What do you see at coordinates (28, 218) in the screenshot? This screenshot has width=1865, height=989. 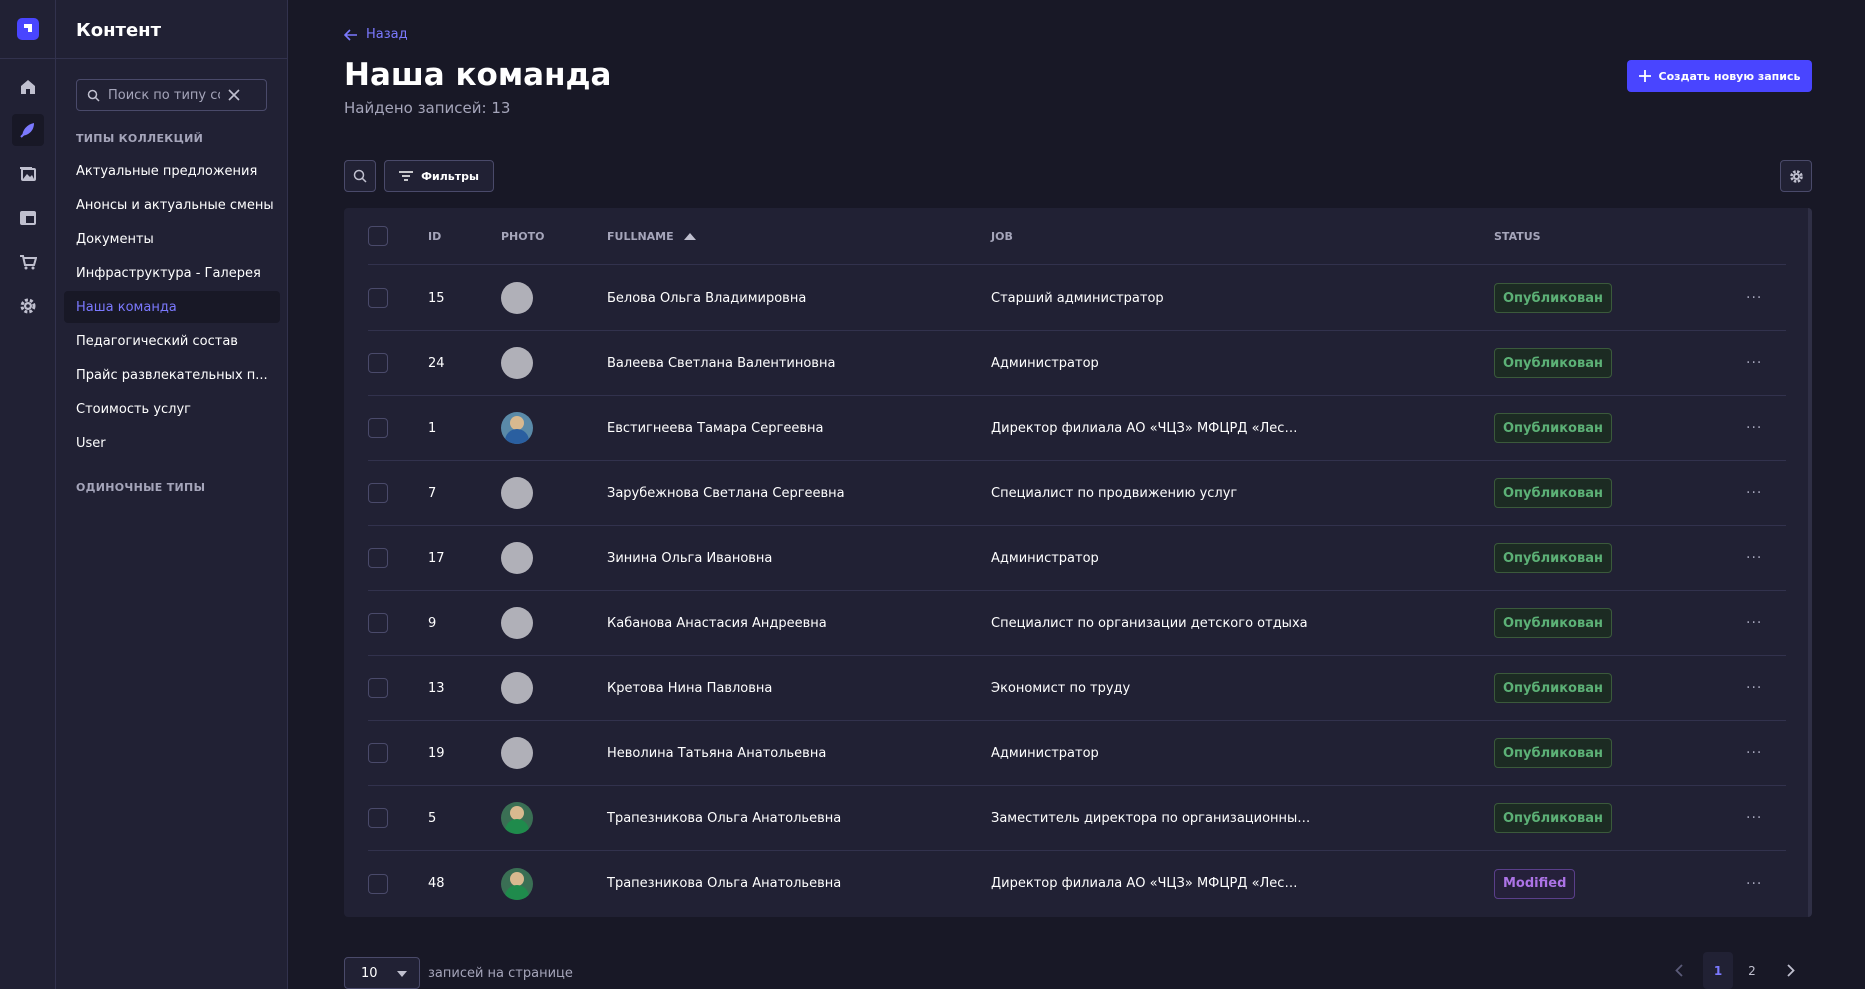 I see `content-type-builder-nav-button` at bounding box center [28, 218].